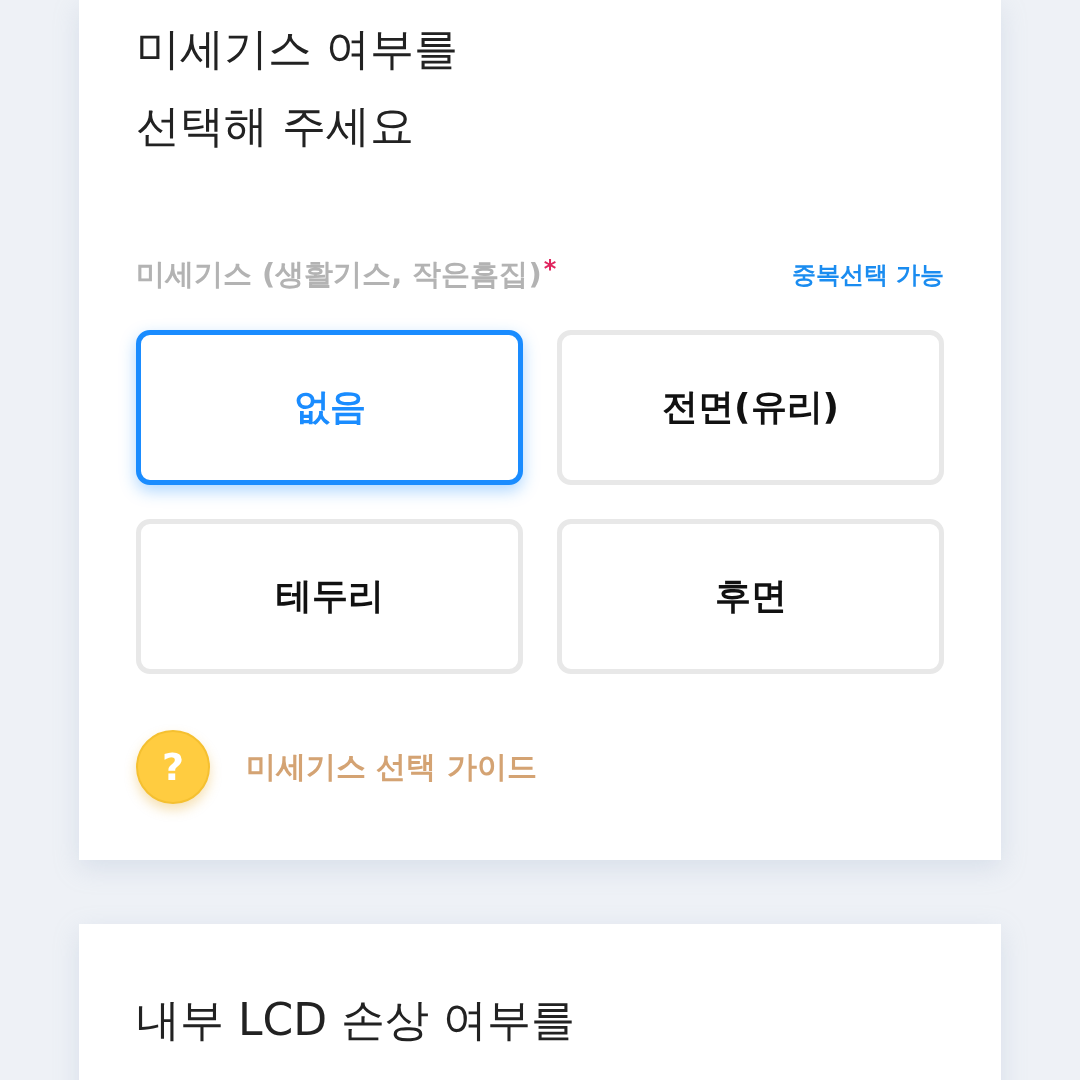 The height and width of the screenshot is (1080, 1080). Describe the element at coordinates (346, 274) in the screenshot. I see `field-label: 미세기스 (생활기스, 작은흠집)*` at that location.